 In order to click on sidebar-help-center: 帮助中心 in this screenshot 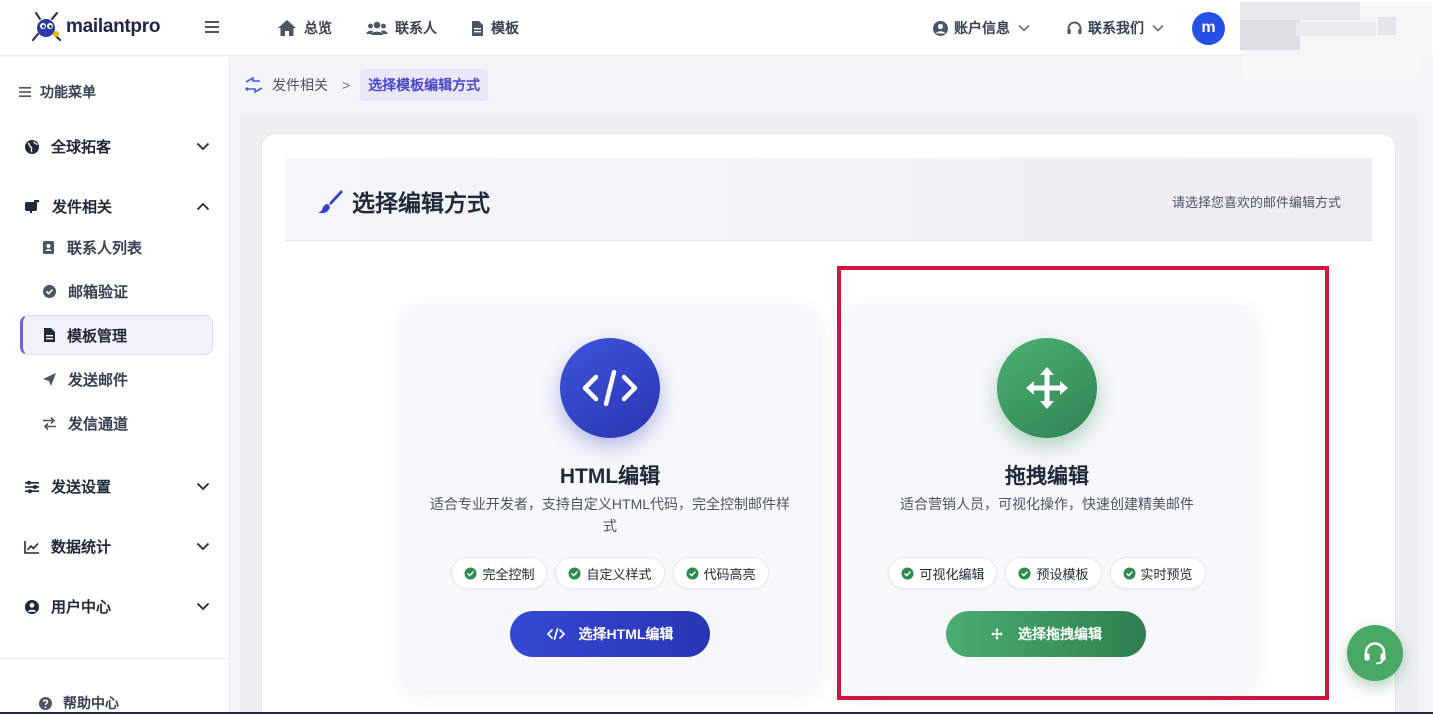, I will do `click(78, 703)`.